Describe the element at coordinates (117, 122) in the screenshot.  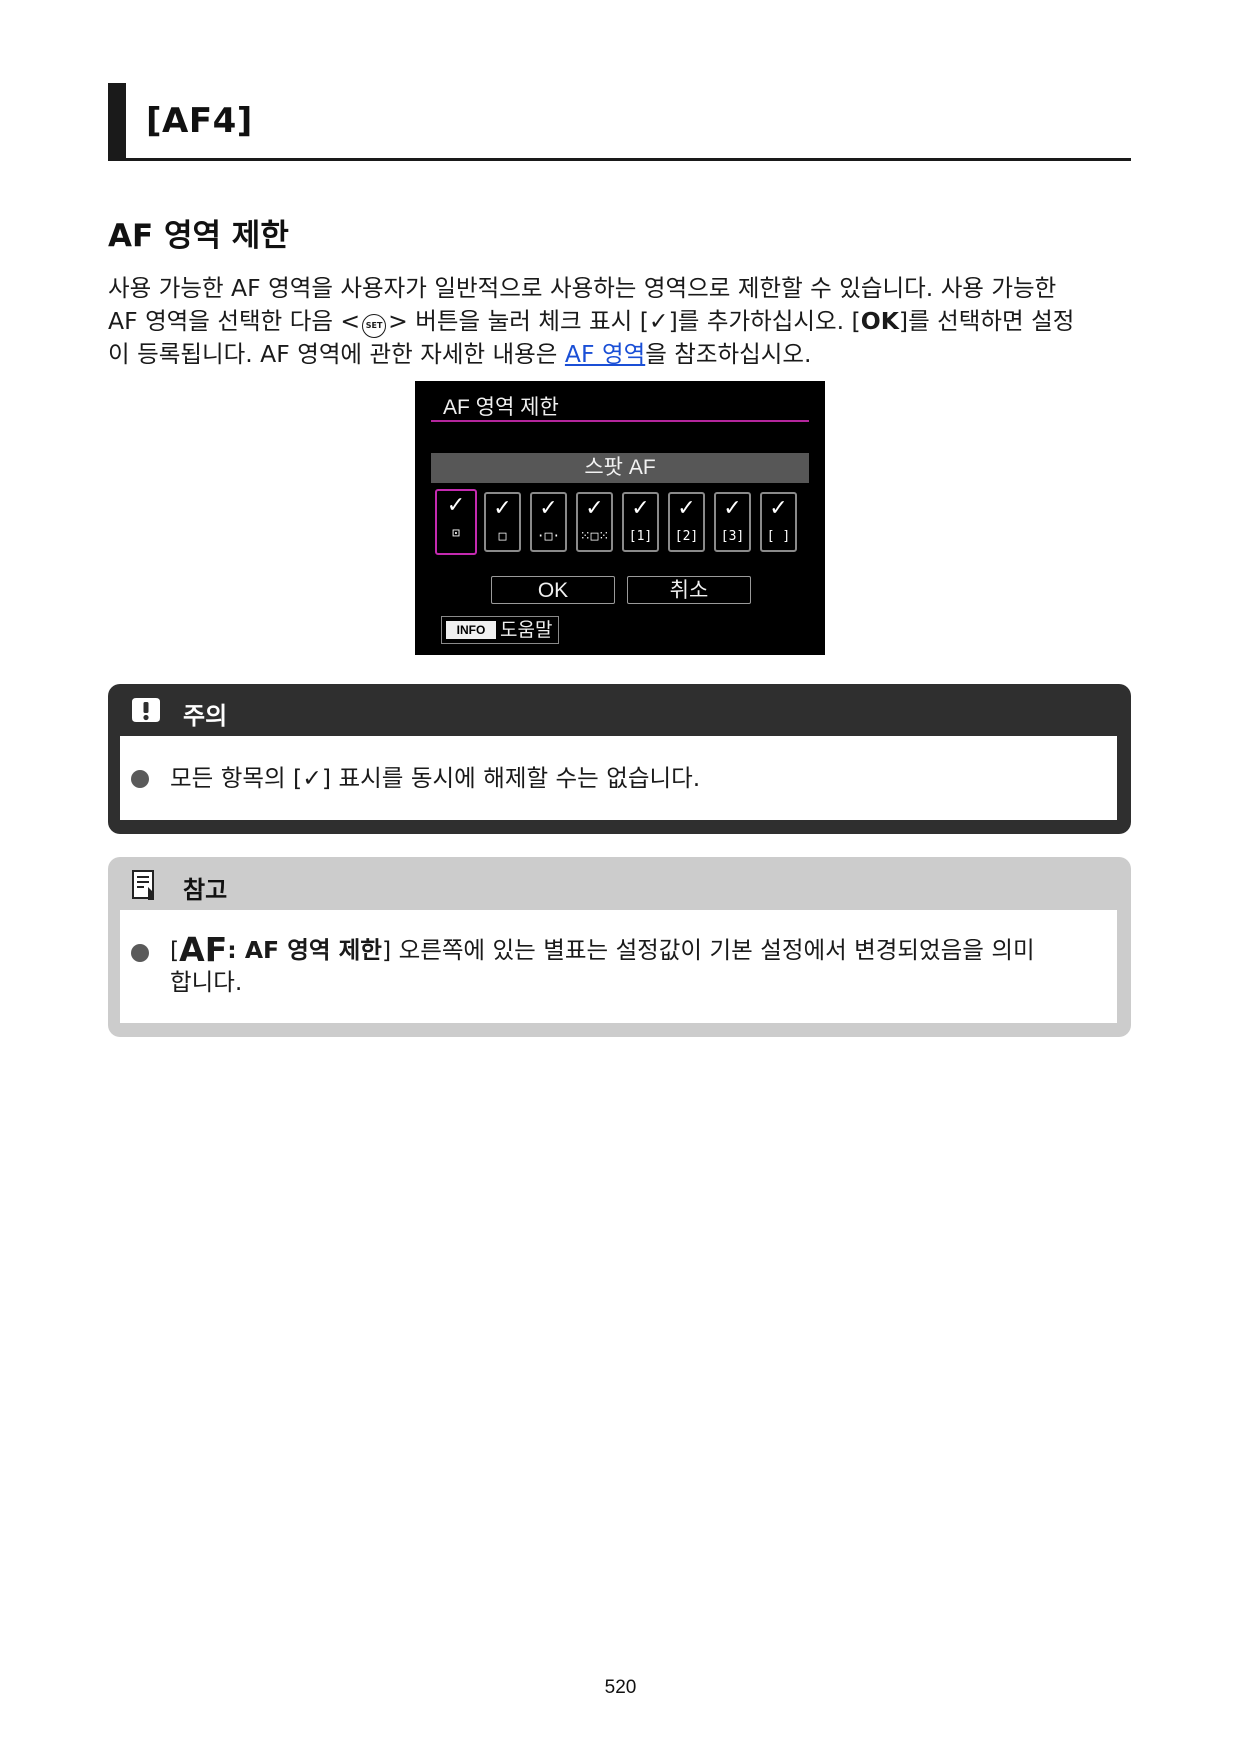
I see `header-bar` at that location.